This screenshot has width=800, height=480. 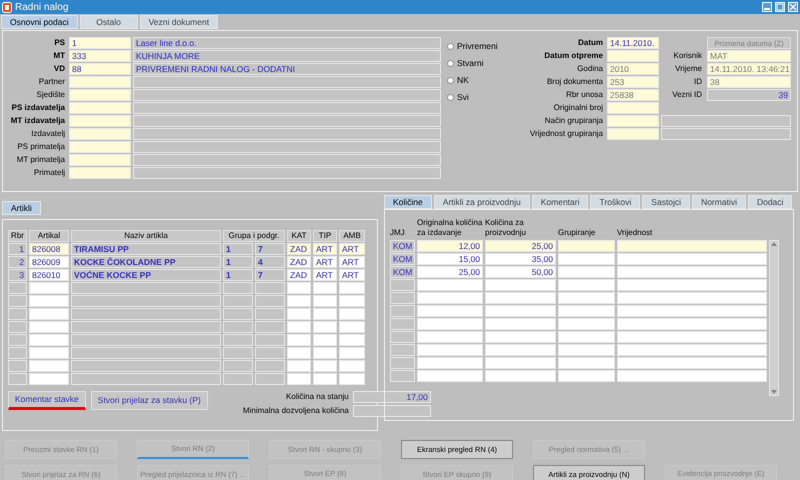 I want to click on input-field: 333, so click(x=100, y=56).